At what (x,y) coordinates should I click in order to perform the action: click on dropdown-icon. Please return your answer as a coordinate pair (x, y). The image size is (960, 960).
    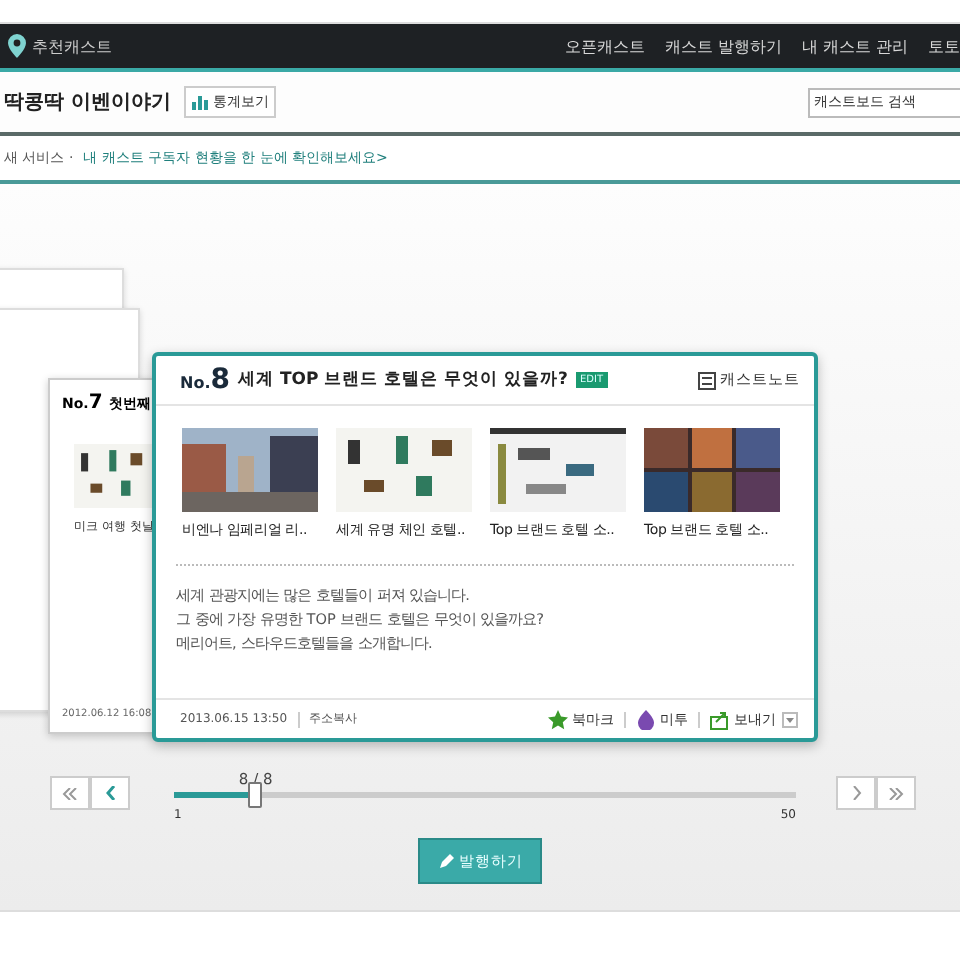
    Looking at the image, I should click on (790, 719).